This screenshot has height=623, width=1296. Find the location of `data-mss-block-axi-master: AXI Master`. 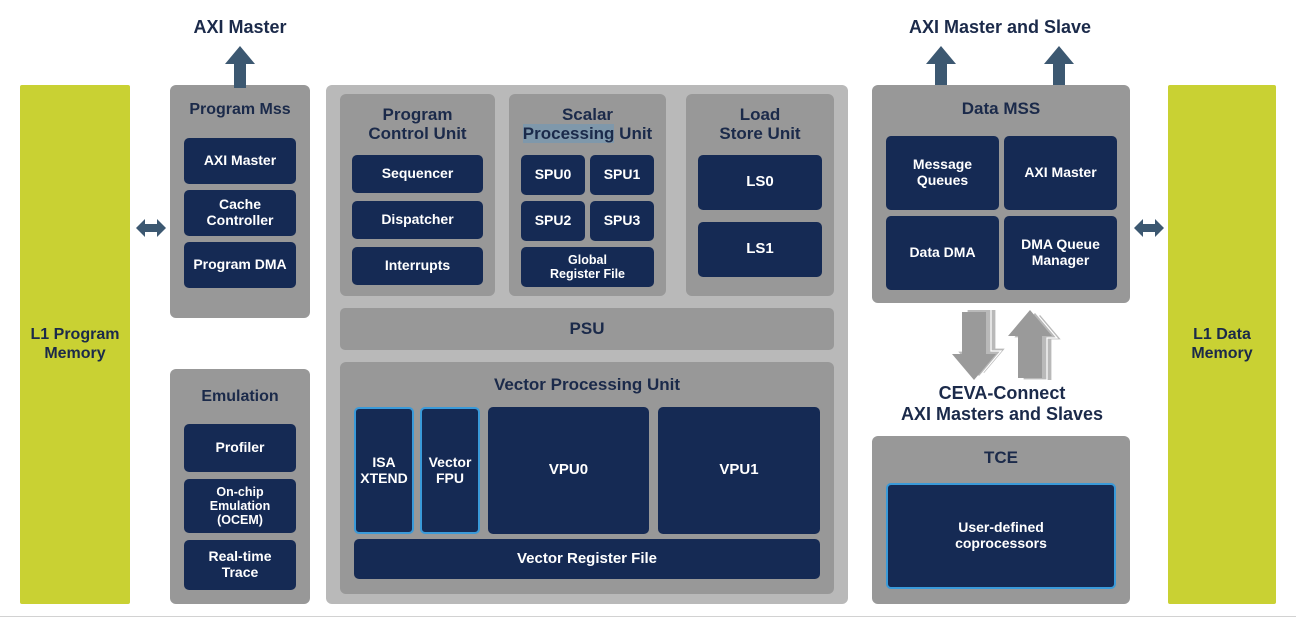

data-mss-block-axi-master: AXI Master is located at coordinates (1060, 173).